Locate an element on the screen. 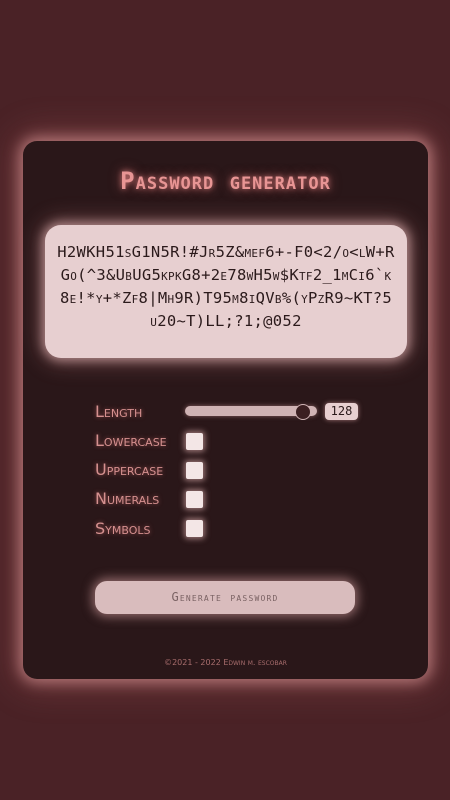 The image size is (450, 800). copyright-footer: ©2021 - 2022 Edwin m. escobar is located at coordinates (225, 662).